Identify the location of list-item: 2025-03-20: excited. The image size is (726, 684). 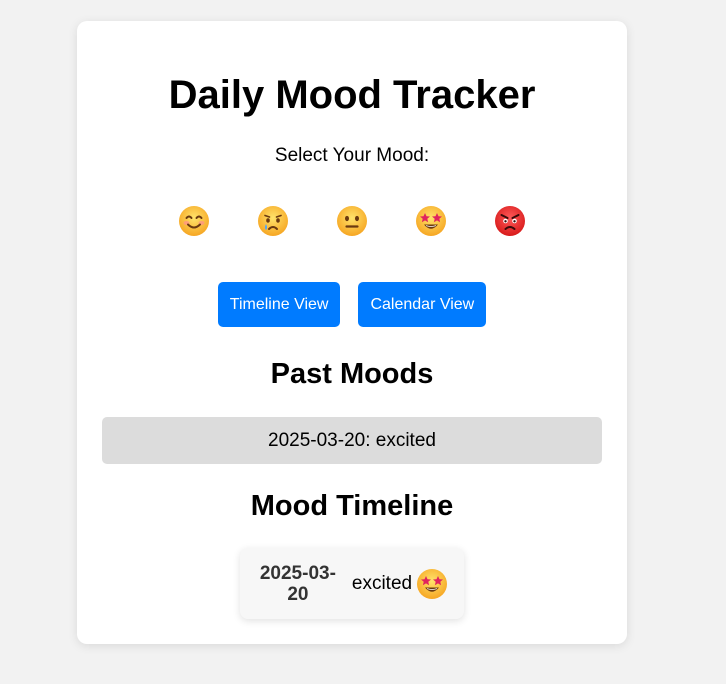
(352, 440).